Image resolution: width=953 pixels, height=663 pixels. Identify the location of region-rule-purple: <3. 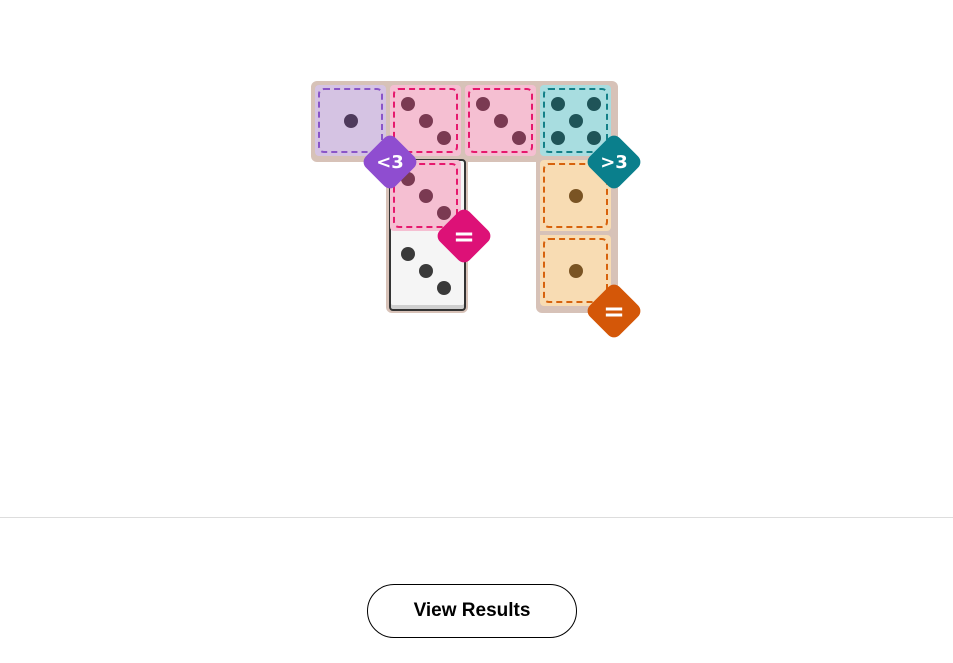
(390, 162).